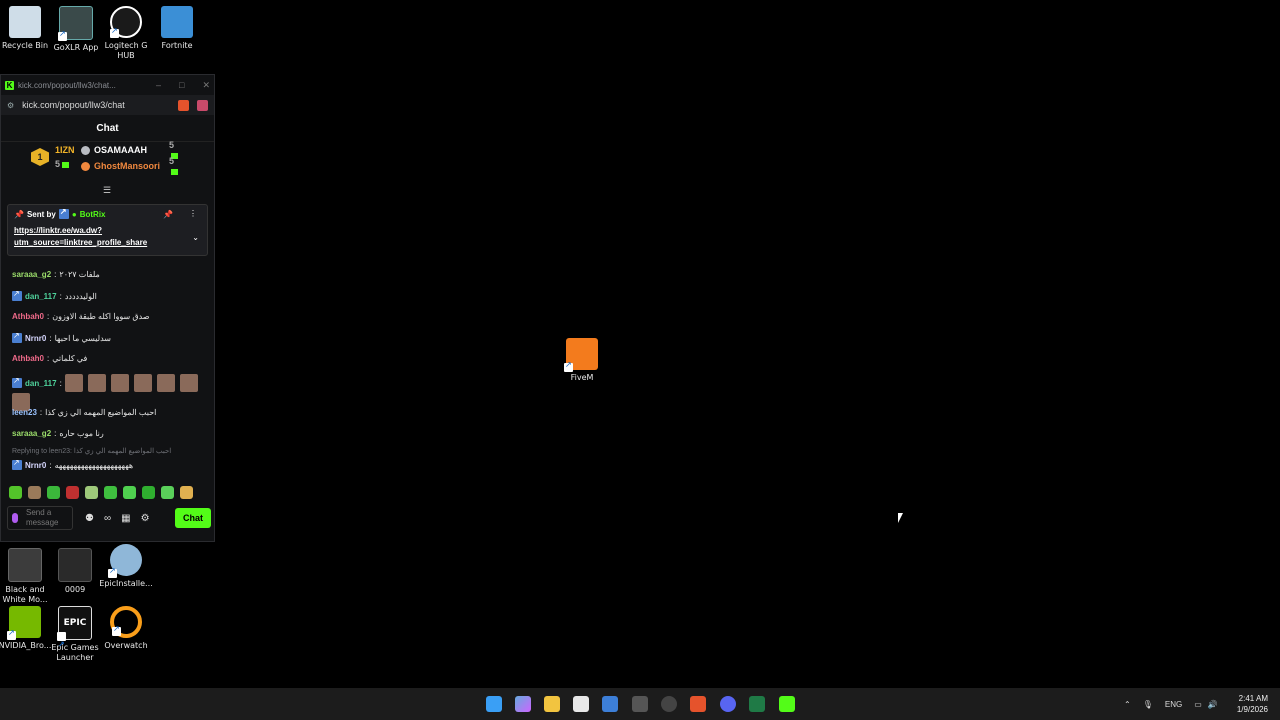 Image resolution: width=1280 pixels, height=720 pixels. Describe the element at coordinates (202, 105) in the screenshot. I see `brave-rewards-icon` at that location.